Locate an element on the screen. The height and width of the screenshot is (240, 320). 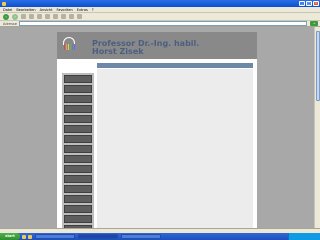
go-button: → is located at coordinates (314, 23).